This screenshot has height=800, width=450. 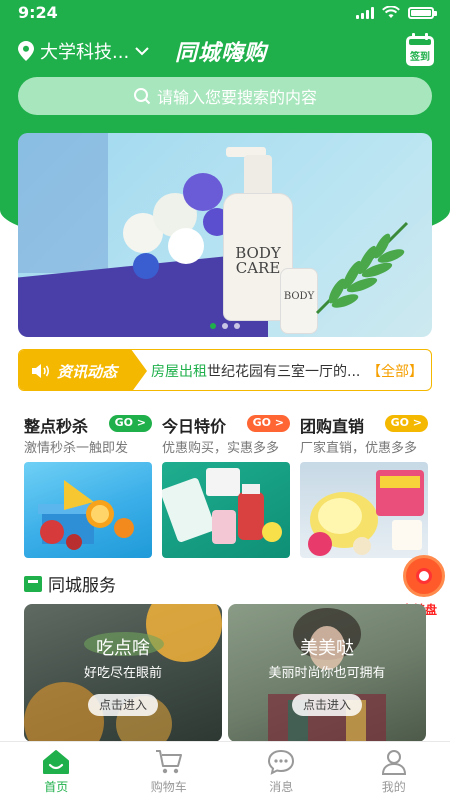 I want to click on promo-title: 今日特价, so click(x=194, y=426).